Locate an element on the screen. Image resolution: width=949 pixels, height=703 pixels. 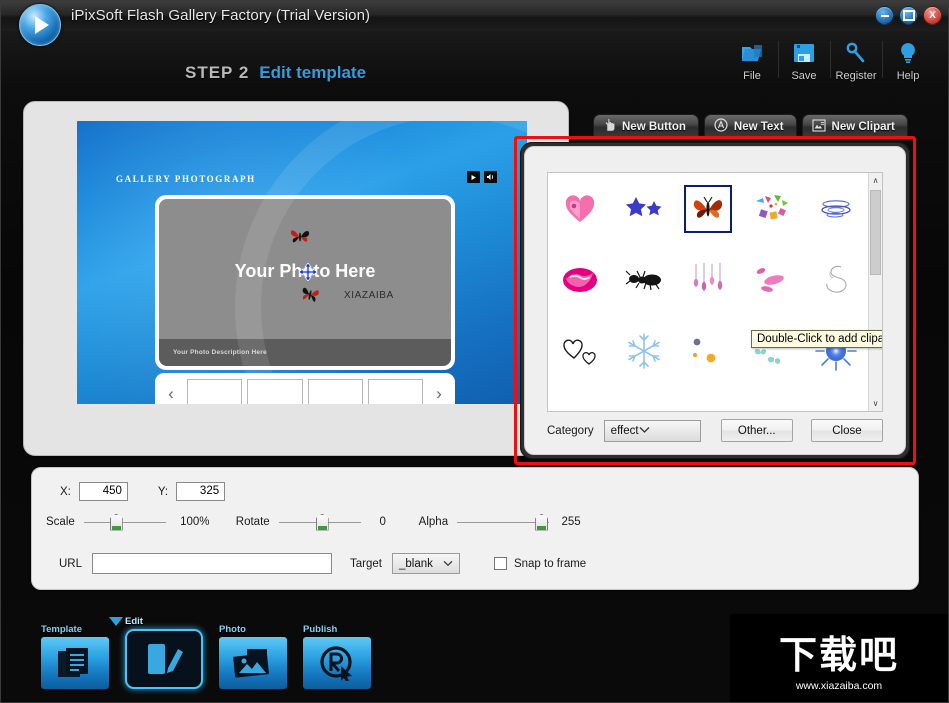
y-label: Y: is located at coordinates (163, 491).